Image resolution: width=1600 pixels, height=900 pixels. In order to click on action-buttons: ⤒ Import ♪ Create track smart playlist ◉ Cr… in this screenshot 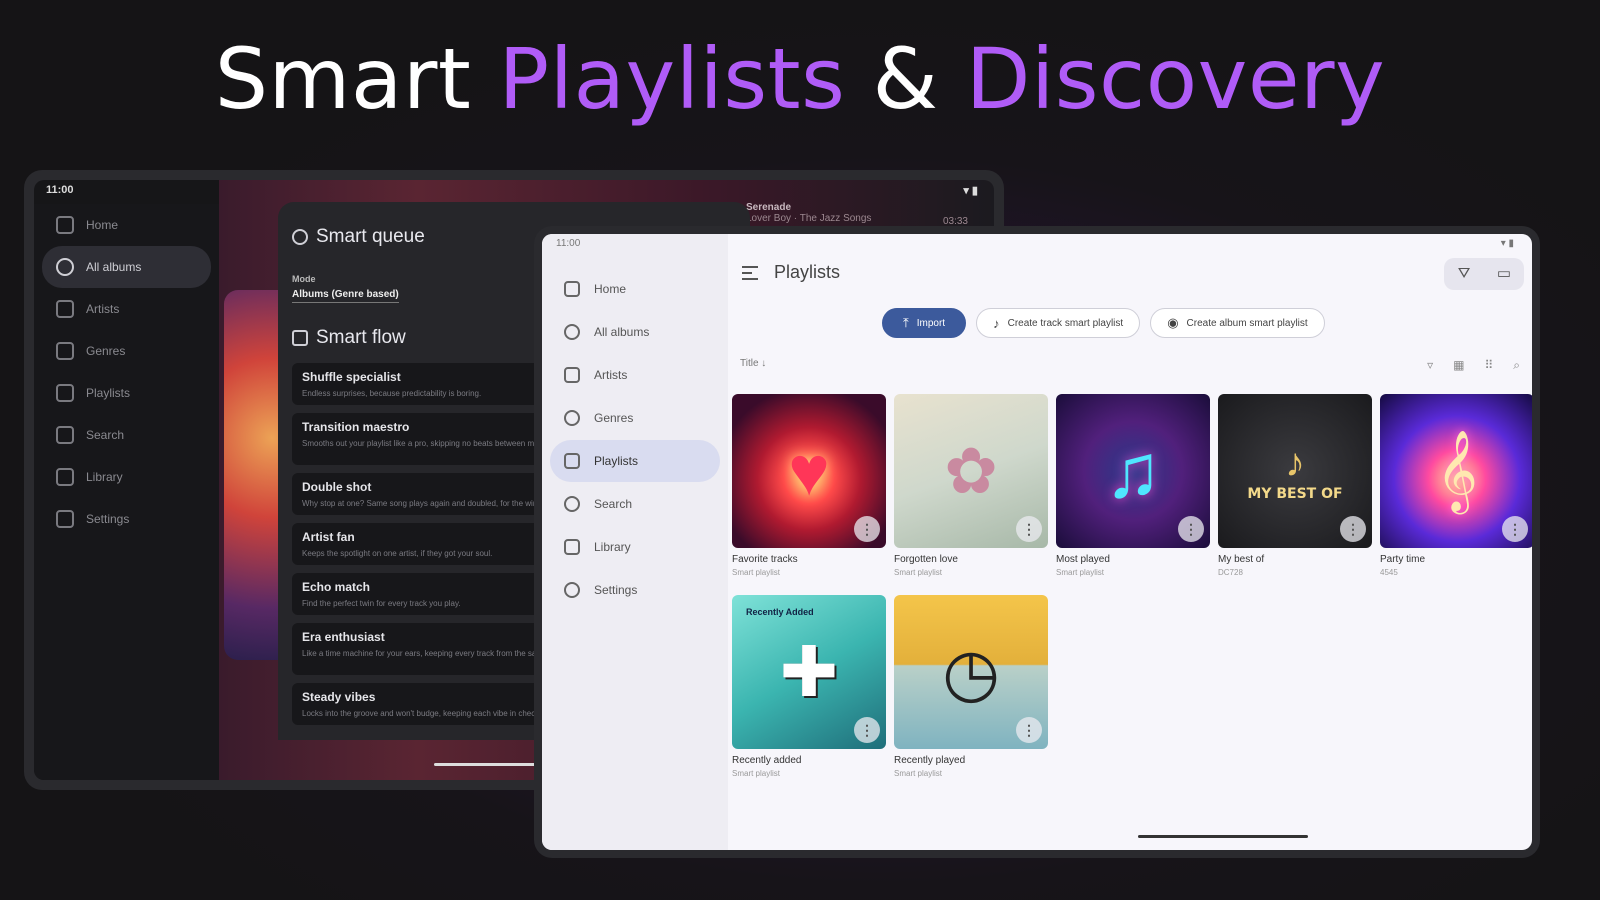, I will do `click(1103, 323)`.